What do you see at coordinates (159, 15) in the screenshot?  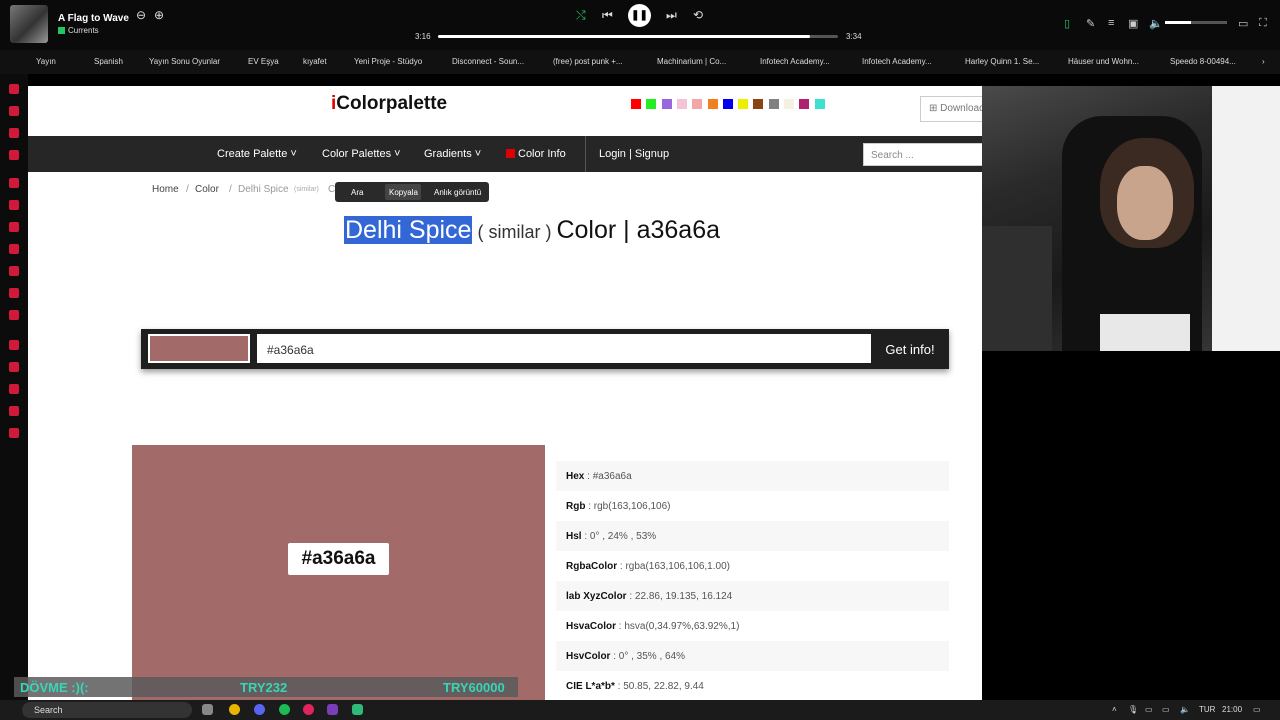 I see `plus-icon: ⊕` at bounding box center [159, 15].